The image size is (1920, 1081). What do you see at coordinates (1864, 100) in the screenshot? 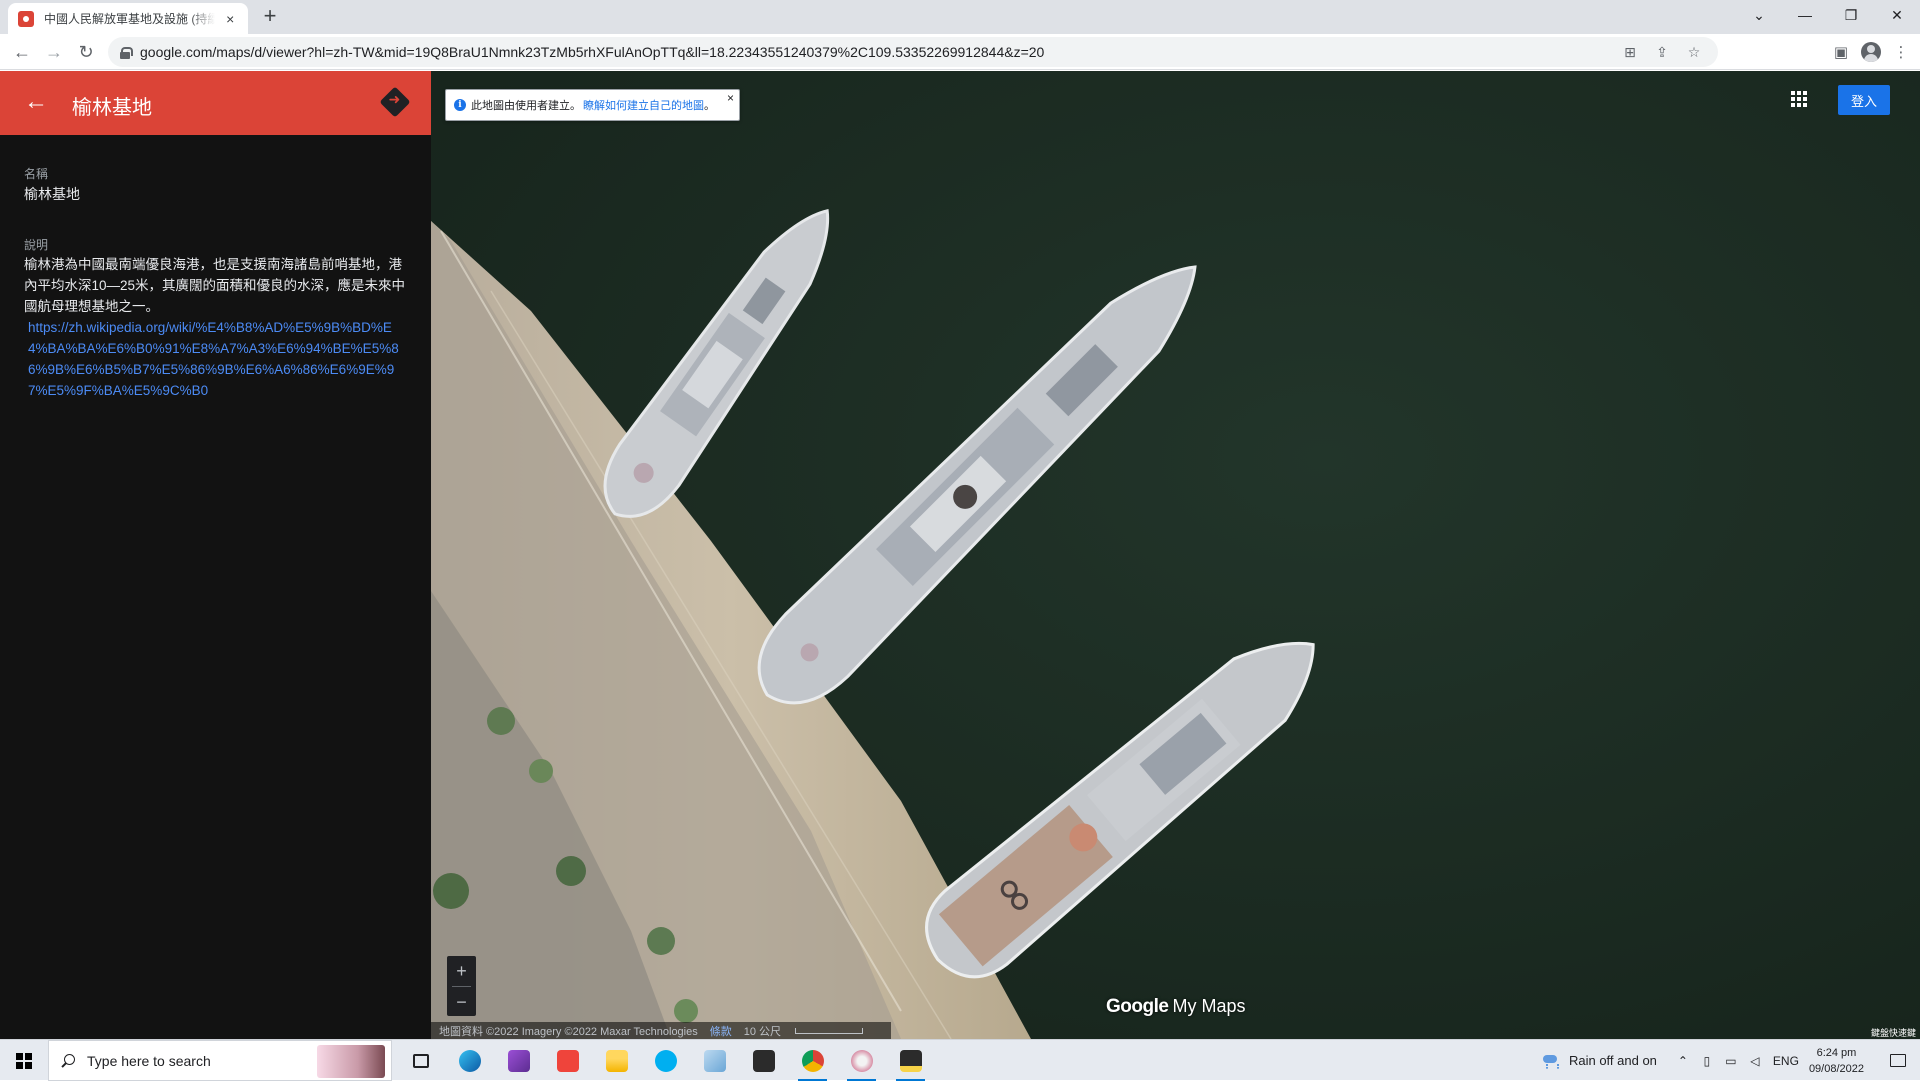
I see `sign-in-button: 登入` at bounding box center [1864, 100].